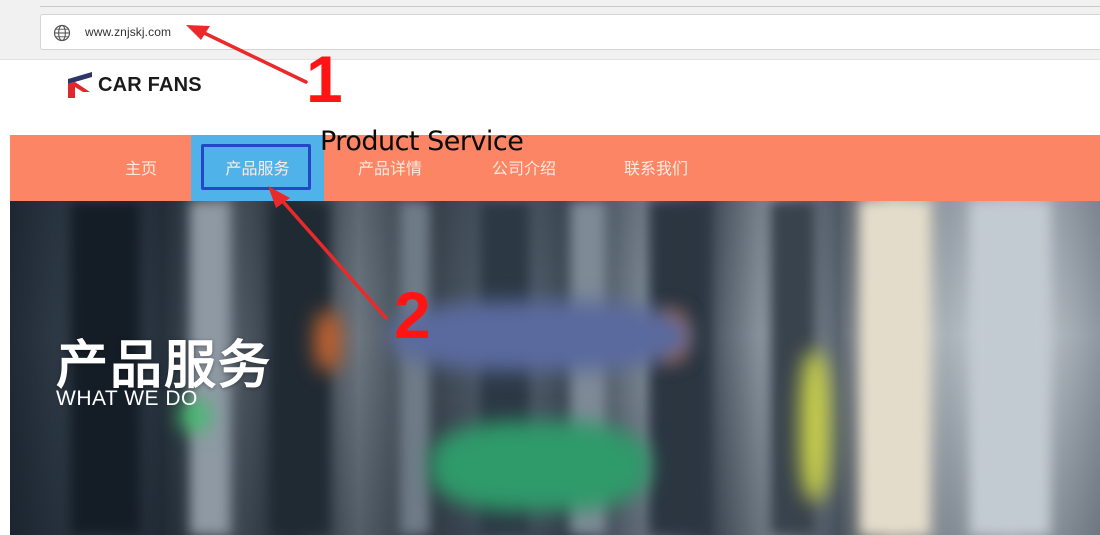 The width and height of the screenshot is (1100, 535). I want to click on main-nav: 主页 产品服务 产品详情 公司介绍 联系我们, so click(555, 168).